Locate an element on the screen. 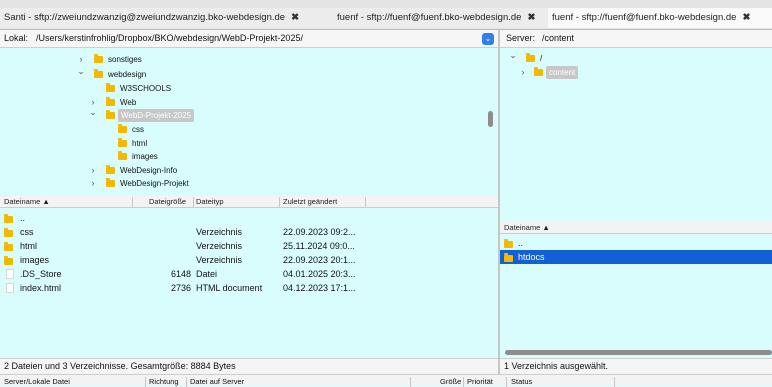 Image resolution: width=772 pixels, height=387 pixels. tree-label: images is located at coordinates (145, 156).